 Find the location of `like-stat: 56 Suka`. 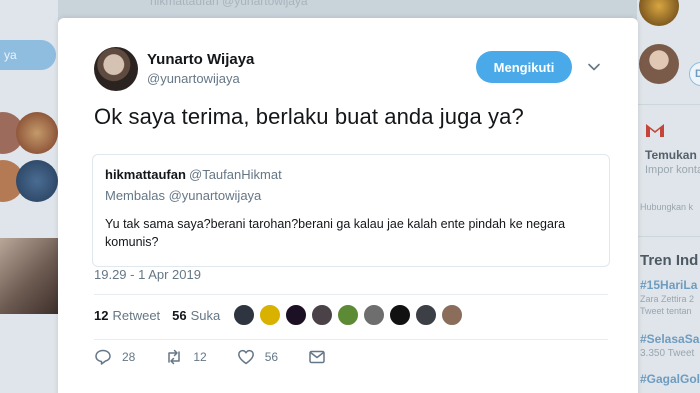

like-stat: 56 Suka is located at coordinates (196, 315).